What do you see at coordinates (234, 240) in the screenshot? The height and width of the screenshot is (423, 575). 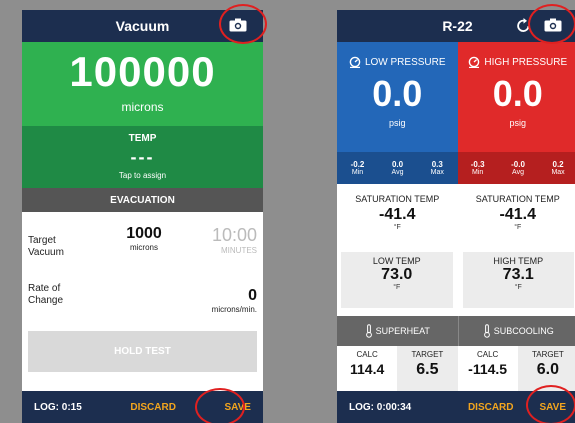 I see `timer-group: 10:00 MINUTES` at bounding box center [234, 240].